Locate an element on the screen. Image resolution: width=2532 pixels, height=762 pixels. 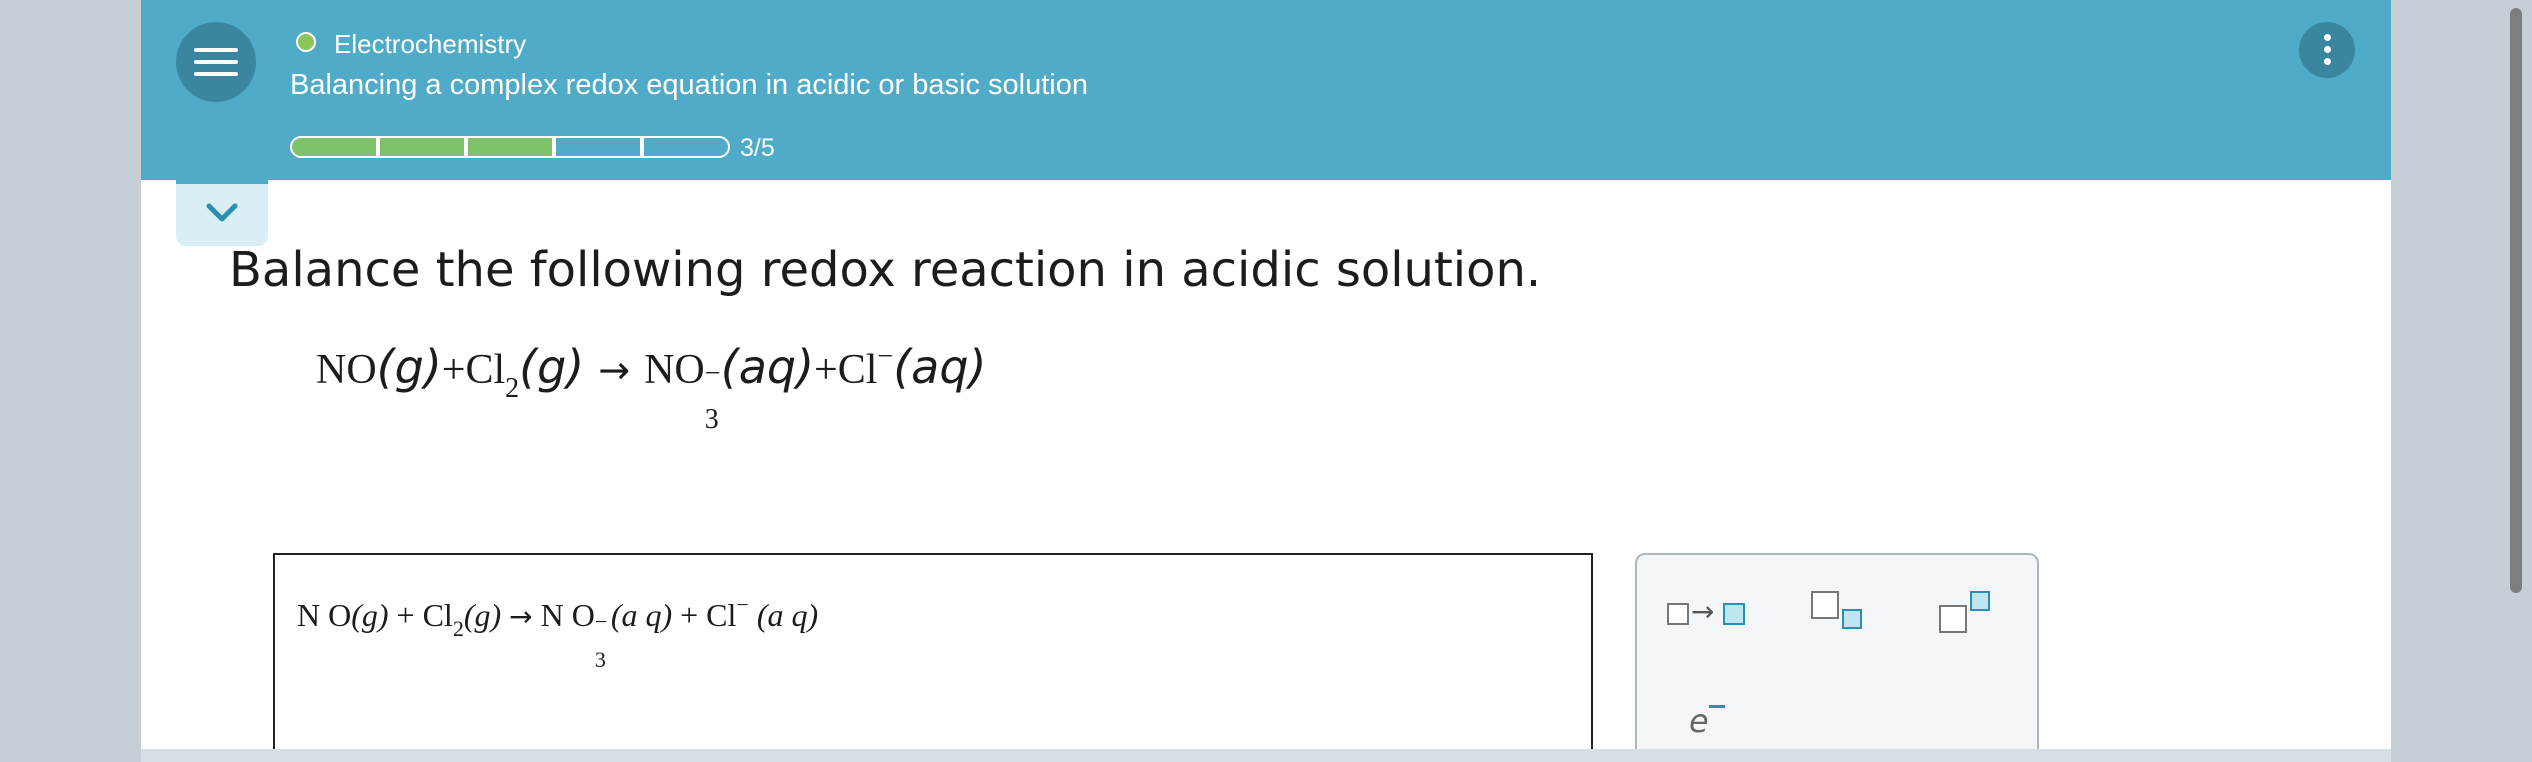
answer-input-box: N O(g) + Cl2(g) → N O −3 (a q) + Cl− (a q) is located at coordinates (933, 657).